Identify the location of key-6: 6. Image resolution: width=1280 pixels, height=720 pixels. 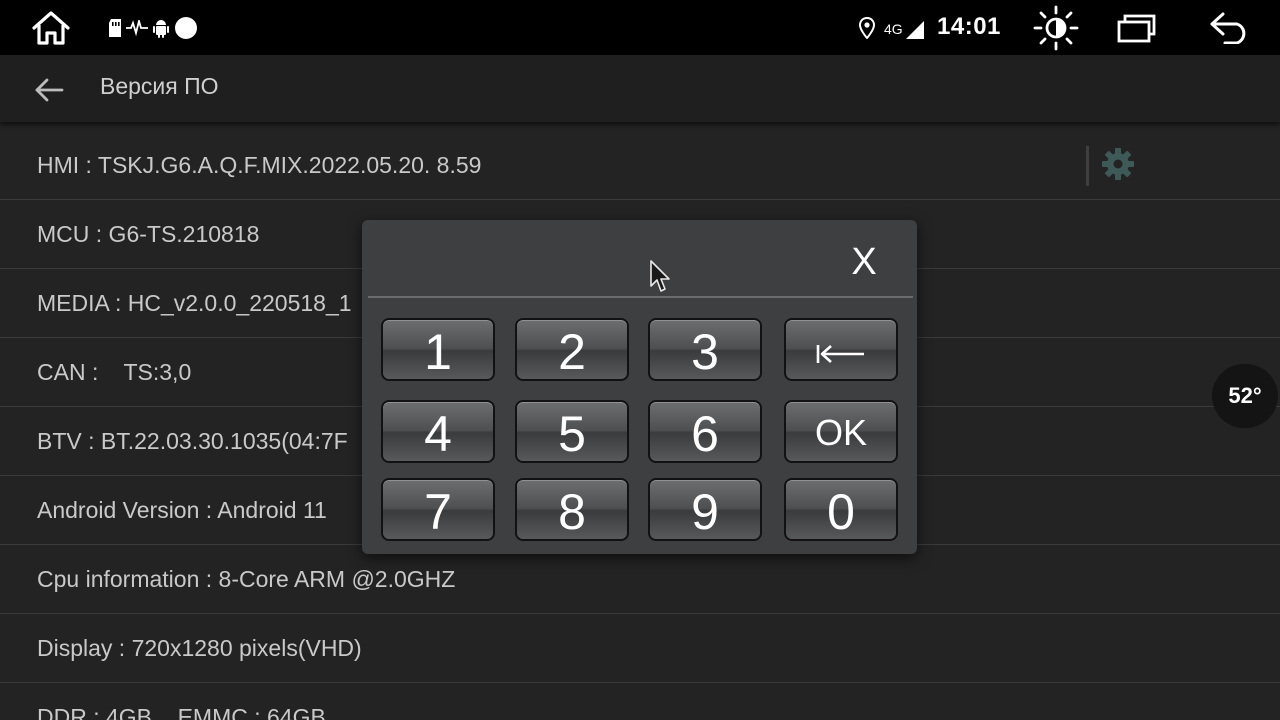
(705, 431).